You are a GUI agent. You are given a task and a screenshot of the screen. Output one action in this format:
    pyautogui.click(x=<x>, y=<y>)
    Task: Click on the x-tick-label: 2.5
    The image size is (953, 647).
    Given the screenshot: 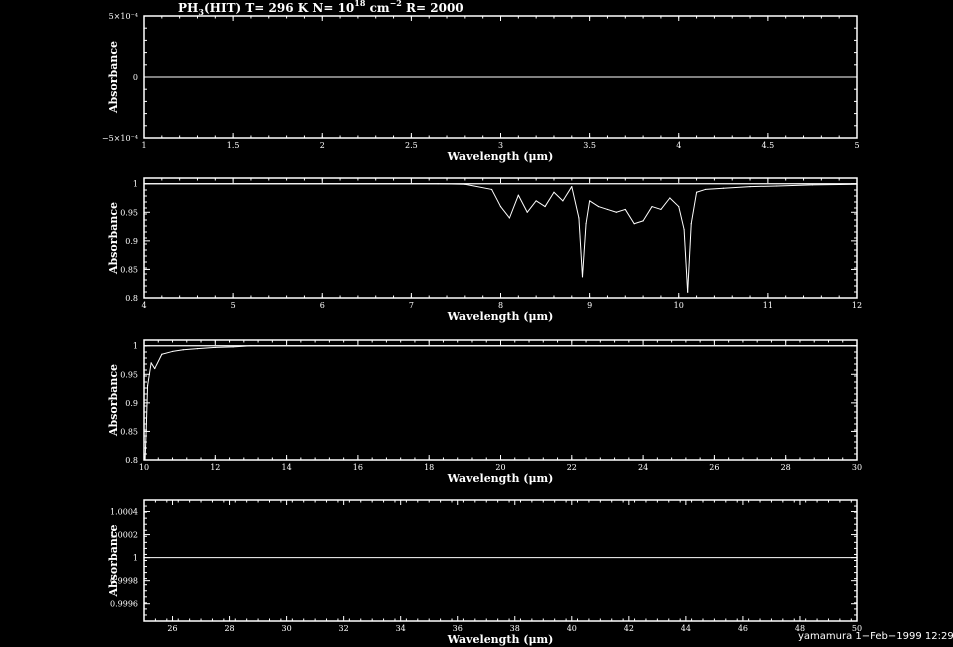 What is the action you would take?
    pyautogui.click(x=411, y=145)
    